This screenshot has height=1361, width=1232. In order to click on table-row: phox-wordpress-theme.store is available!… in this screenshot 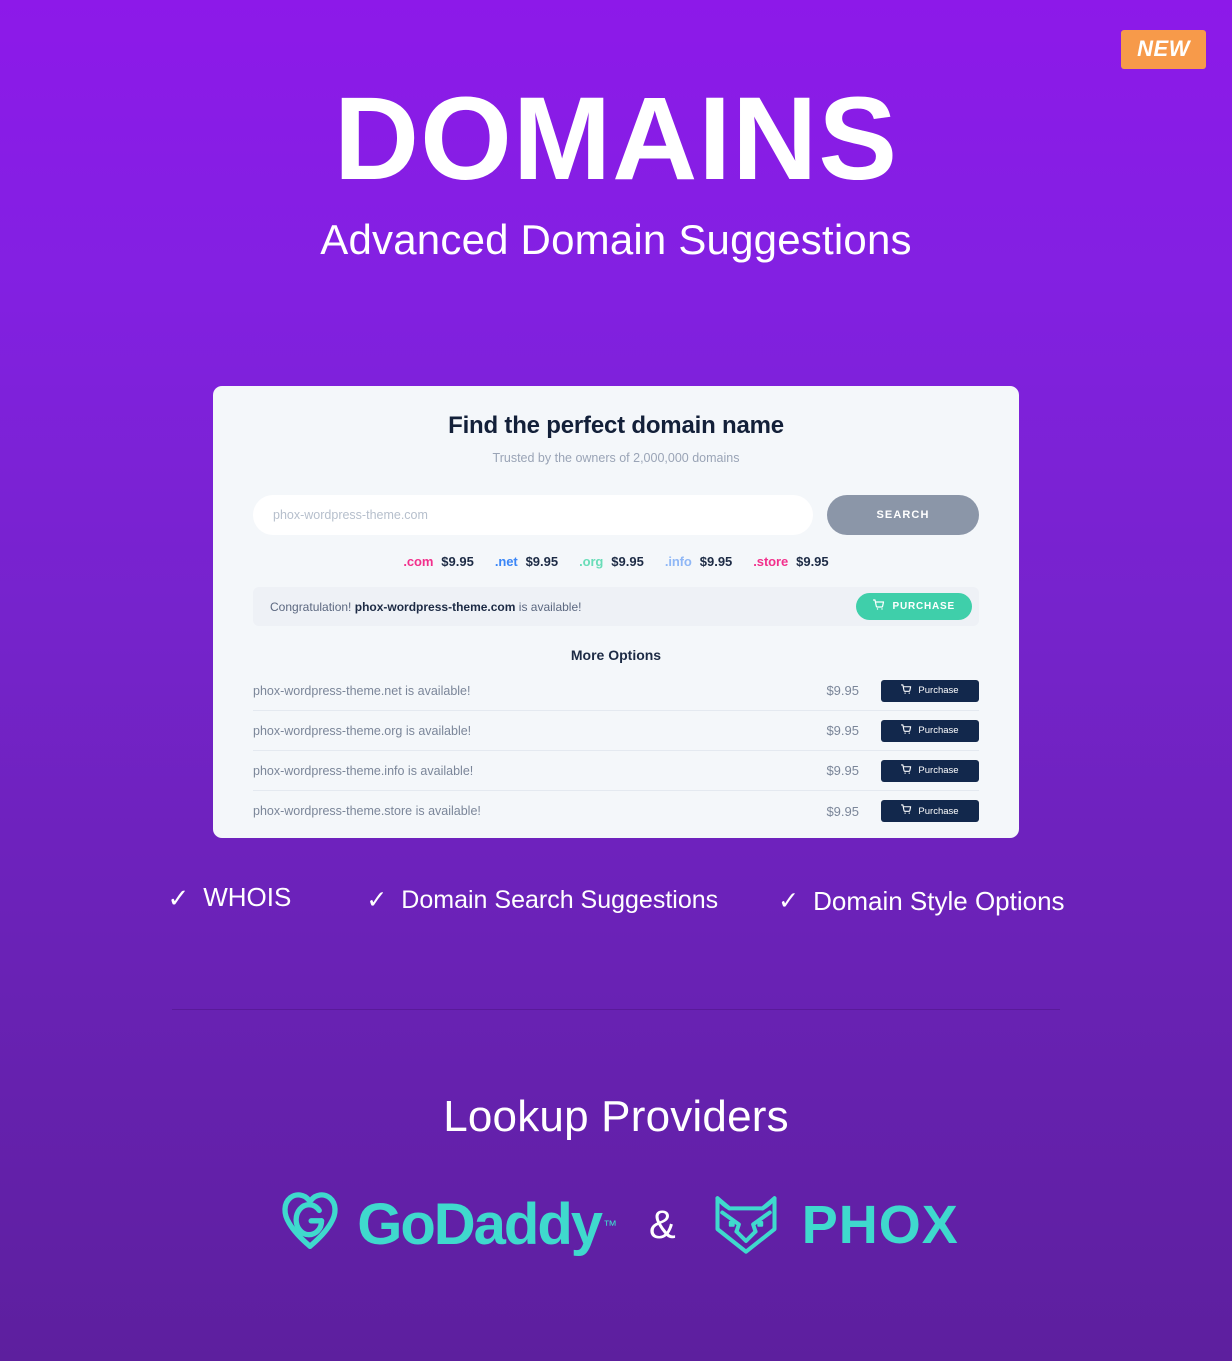, I will do `click(616, 811)`.